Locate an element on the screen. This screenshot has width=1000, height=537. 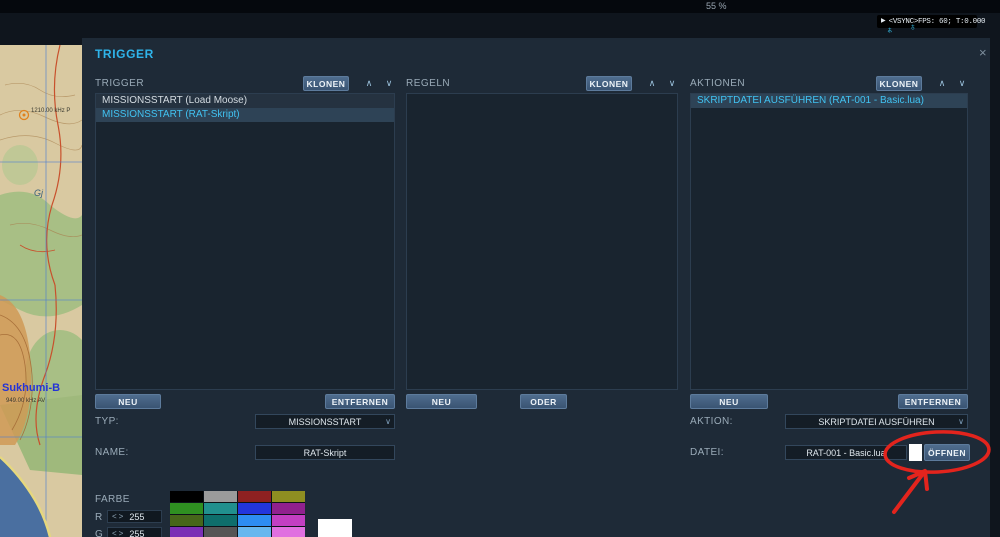
trigger-list-item: MISSIONSSTART (Load Moose) is located at coordinates (245, 101).